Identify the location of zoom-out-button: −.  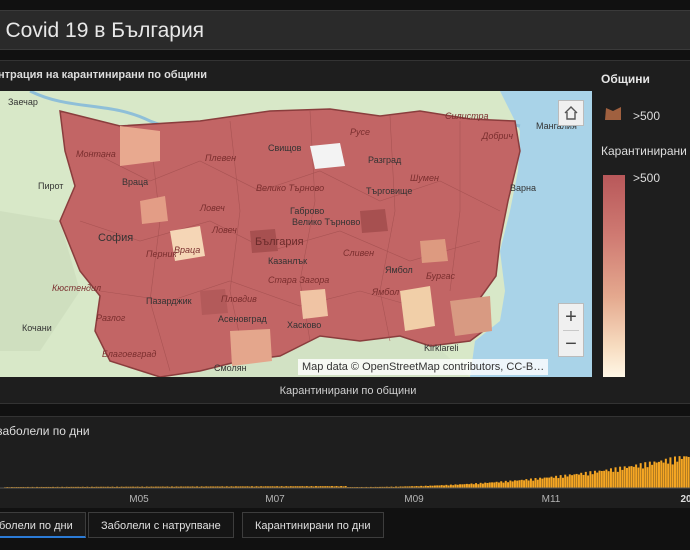
(571, 344).